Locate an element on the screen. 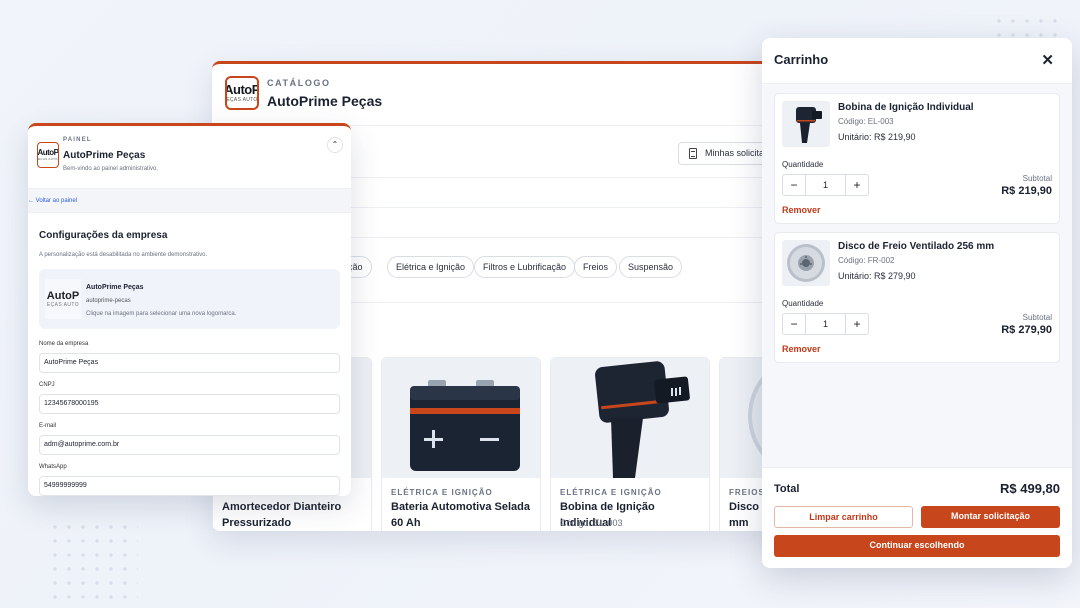 This screenshot has height=608, width=1080. logo-card-name: AutoPrime Peças is located at coordinates (115, 287).